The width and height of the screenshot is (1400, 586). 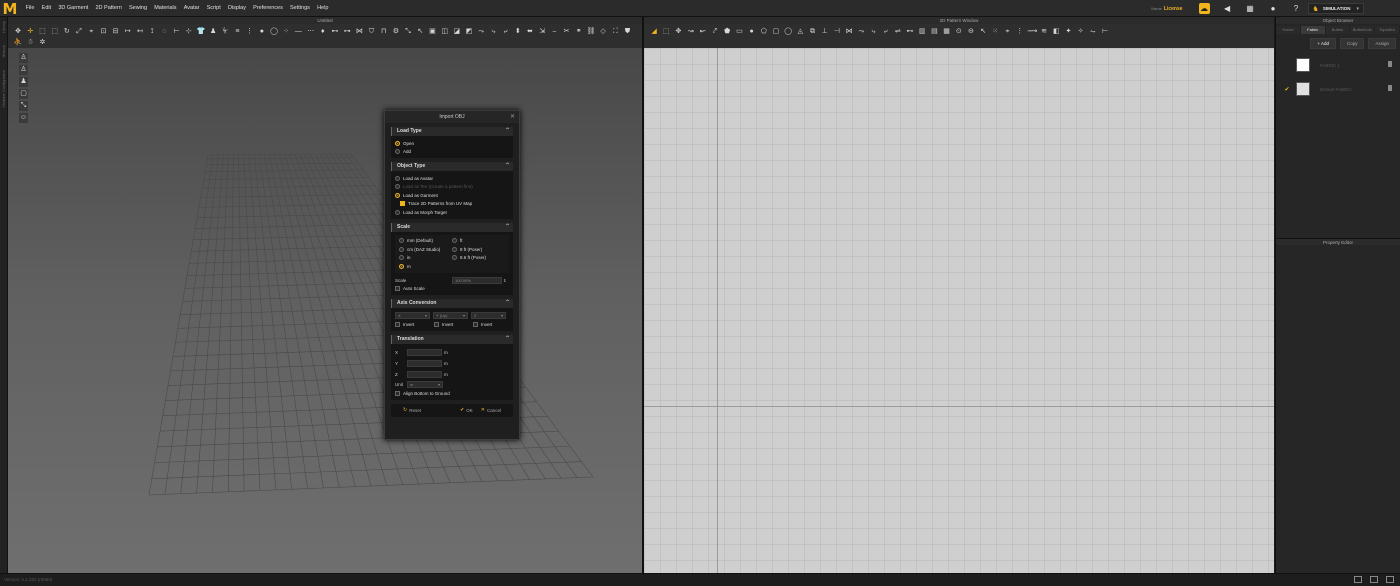 I want to click on piping-icon: ⟿, so click(x=1032, y=31).